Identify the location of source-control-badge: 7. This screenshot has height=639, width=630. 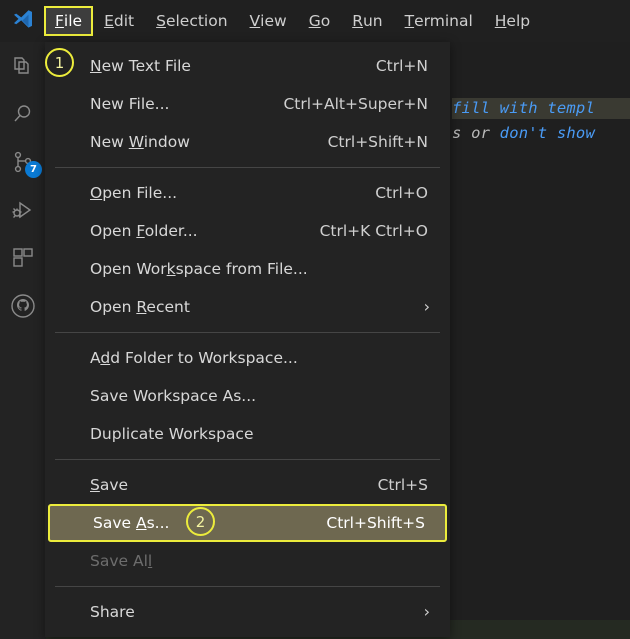
(33, 169).